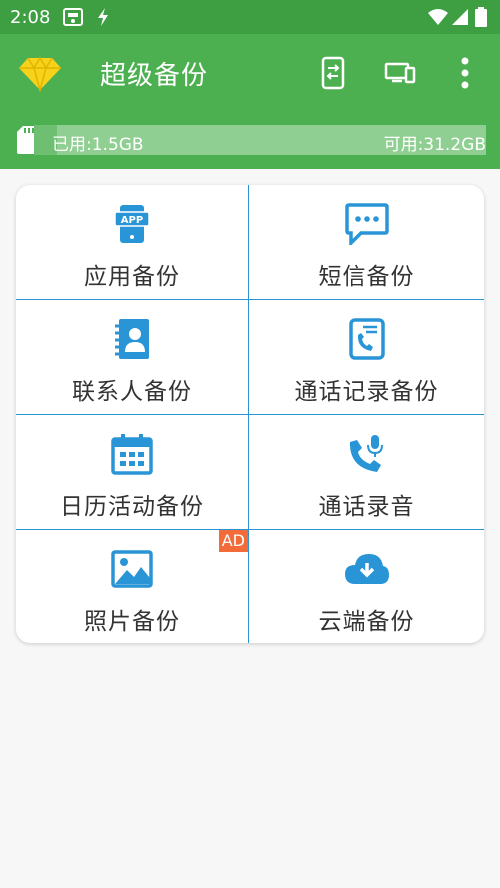  I want to click on grid-item-label: 照片备份, so click(132, 622).